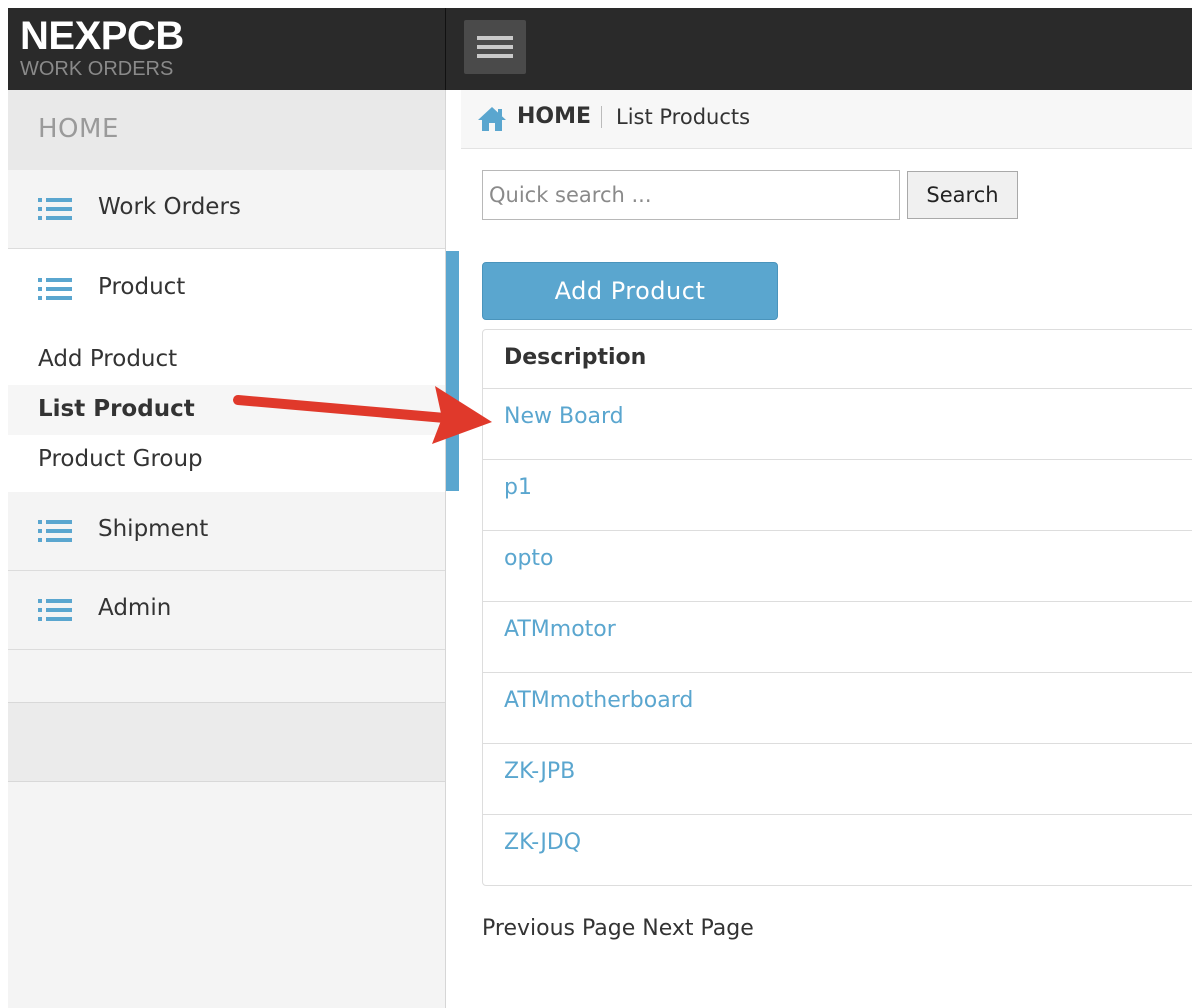  What do you see at coordinates (529, 558) in the screenshot?
I see `product-link: opto` at bounding box center [529, 558].